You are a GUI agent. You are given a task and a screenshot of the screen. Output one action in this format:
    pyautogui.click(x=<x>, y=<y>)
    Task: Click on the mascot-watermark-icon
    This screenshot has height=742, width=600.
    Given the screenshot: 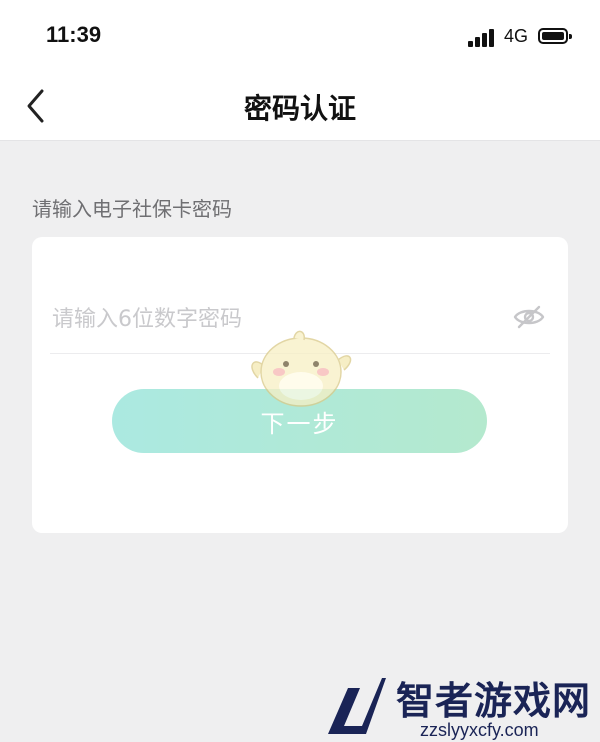 What is the action you would take?
    pyautogui.click(x=301, y=368)
    